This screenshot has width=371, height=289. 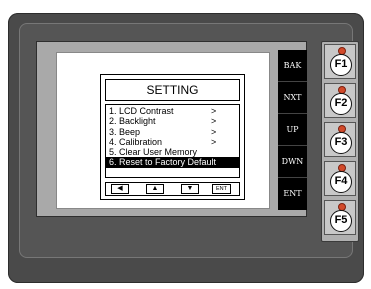 I want to click on menu-item-label: 1. LCD Contrast, so click(x=141, y=111).